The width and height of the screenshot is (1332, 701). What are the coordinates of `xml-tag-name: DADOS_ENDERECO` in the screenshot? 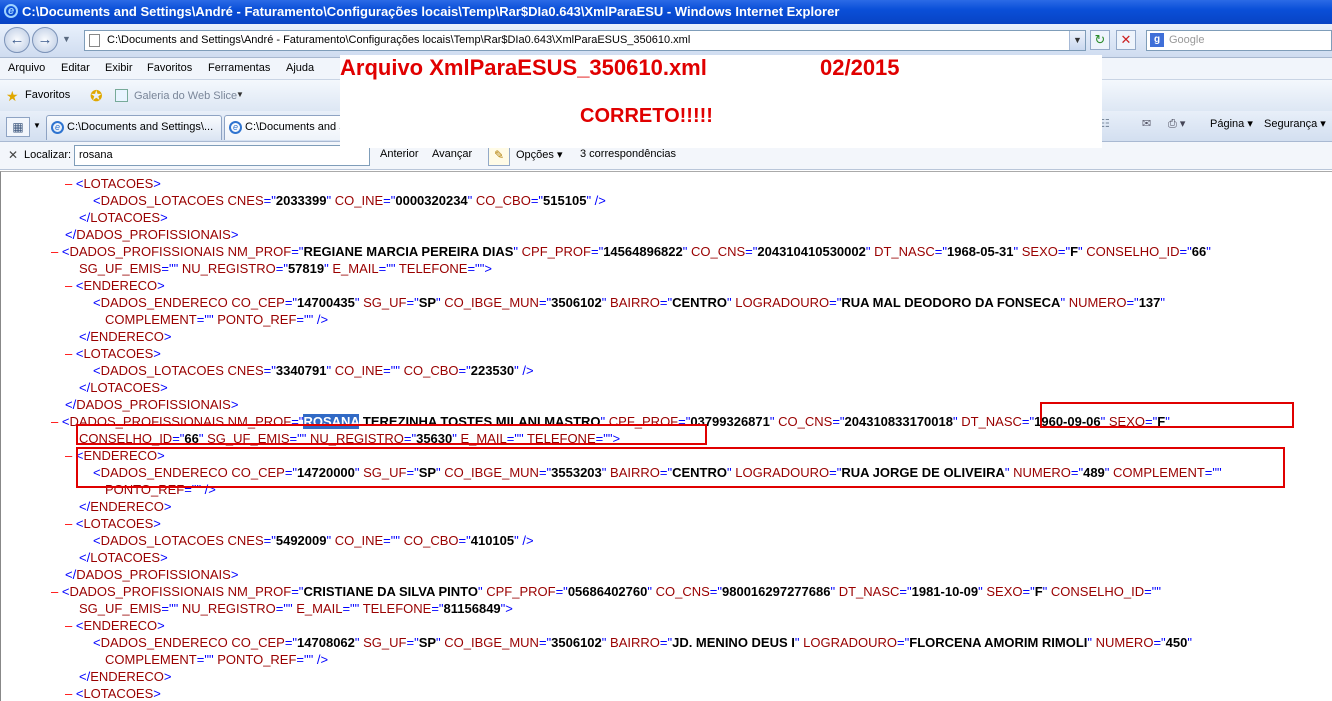 It's located at (164, 642).